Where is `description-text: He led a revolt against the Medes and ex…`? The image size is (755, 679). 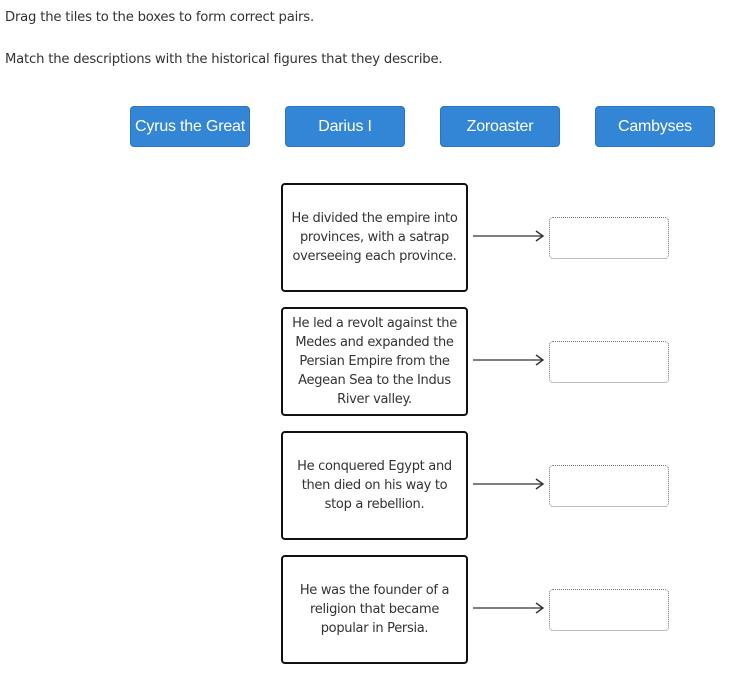 description-text: He led a revolt against the Medes and ex… is located at coordinates (374, 361).